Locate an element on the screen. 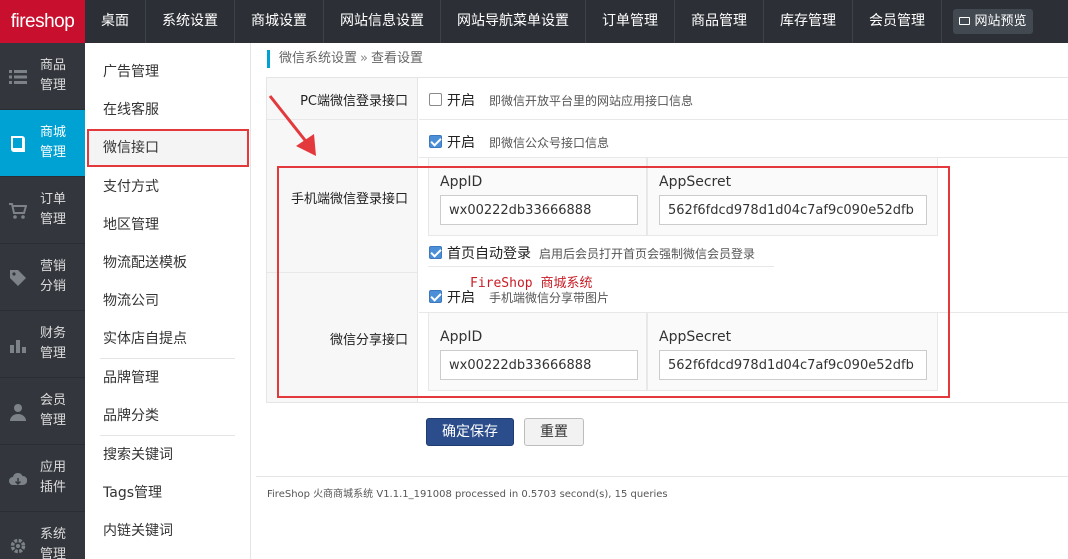  left-menu-label: 商品管理 is located at coordinates (53, 75).